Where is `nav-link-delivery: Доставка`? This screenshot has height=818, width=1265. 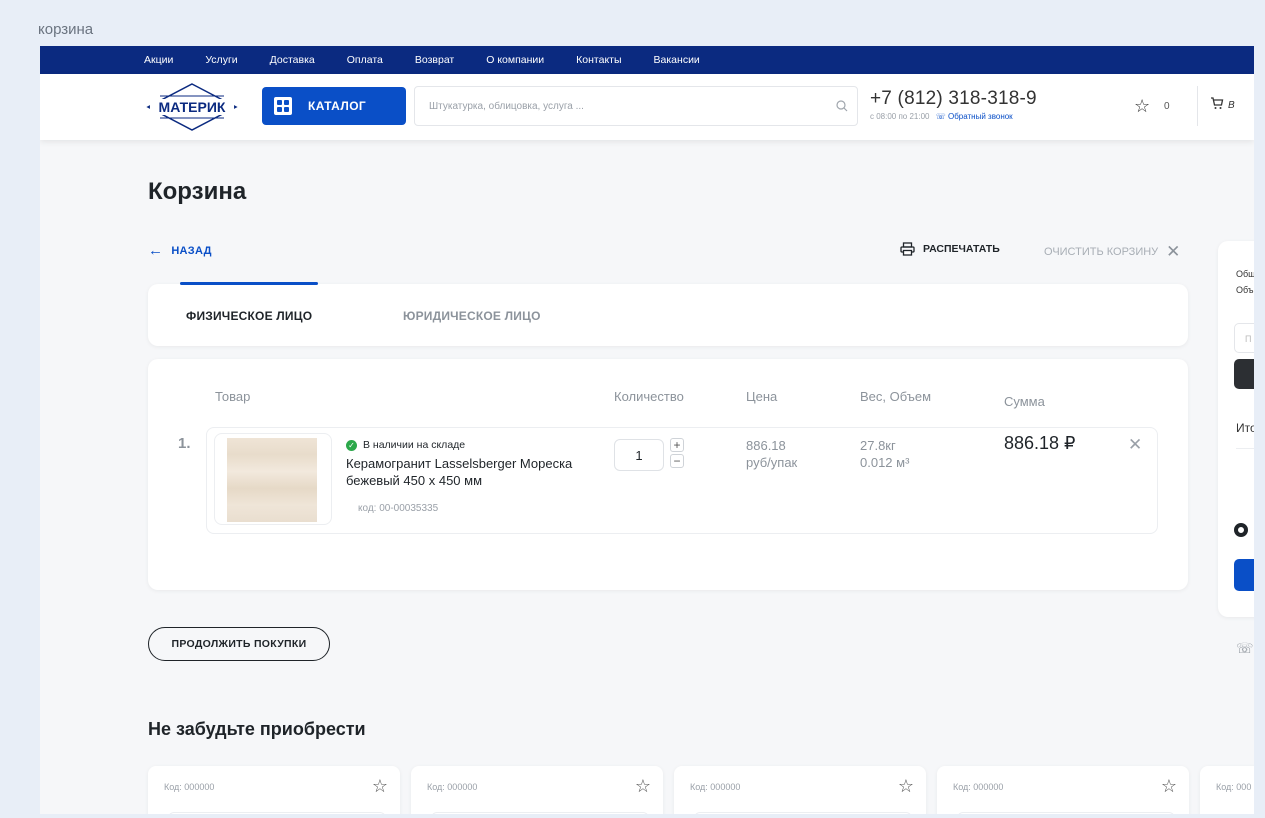 nav-link-delivery: Доставка is located at coordinates (292, 60).